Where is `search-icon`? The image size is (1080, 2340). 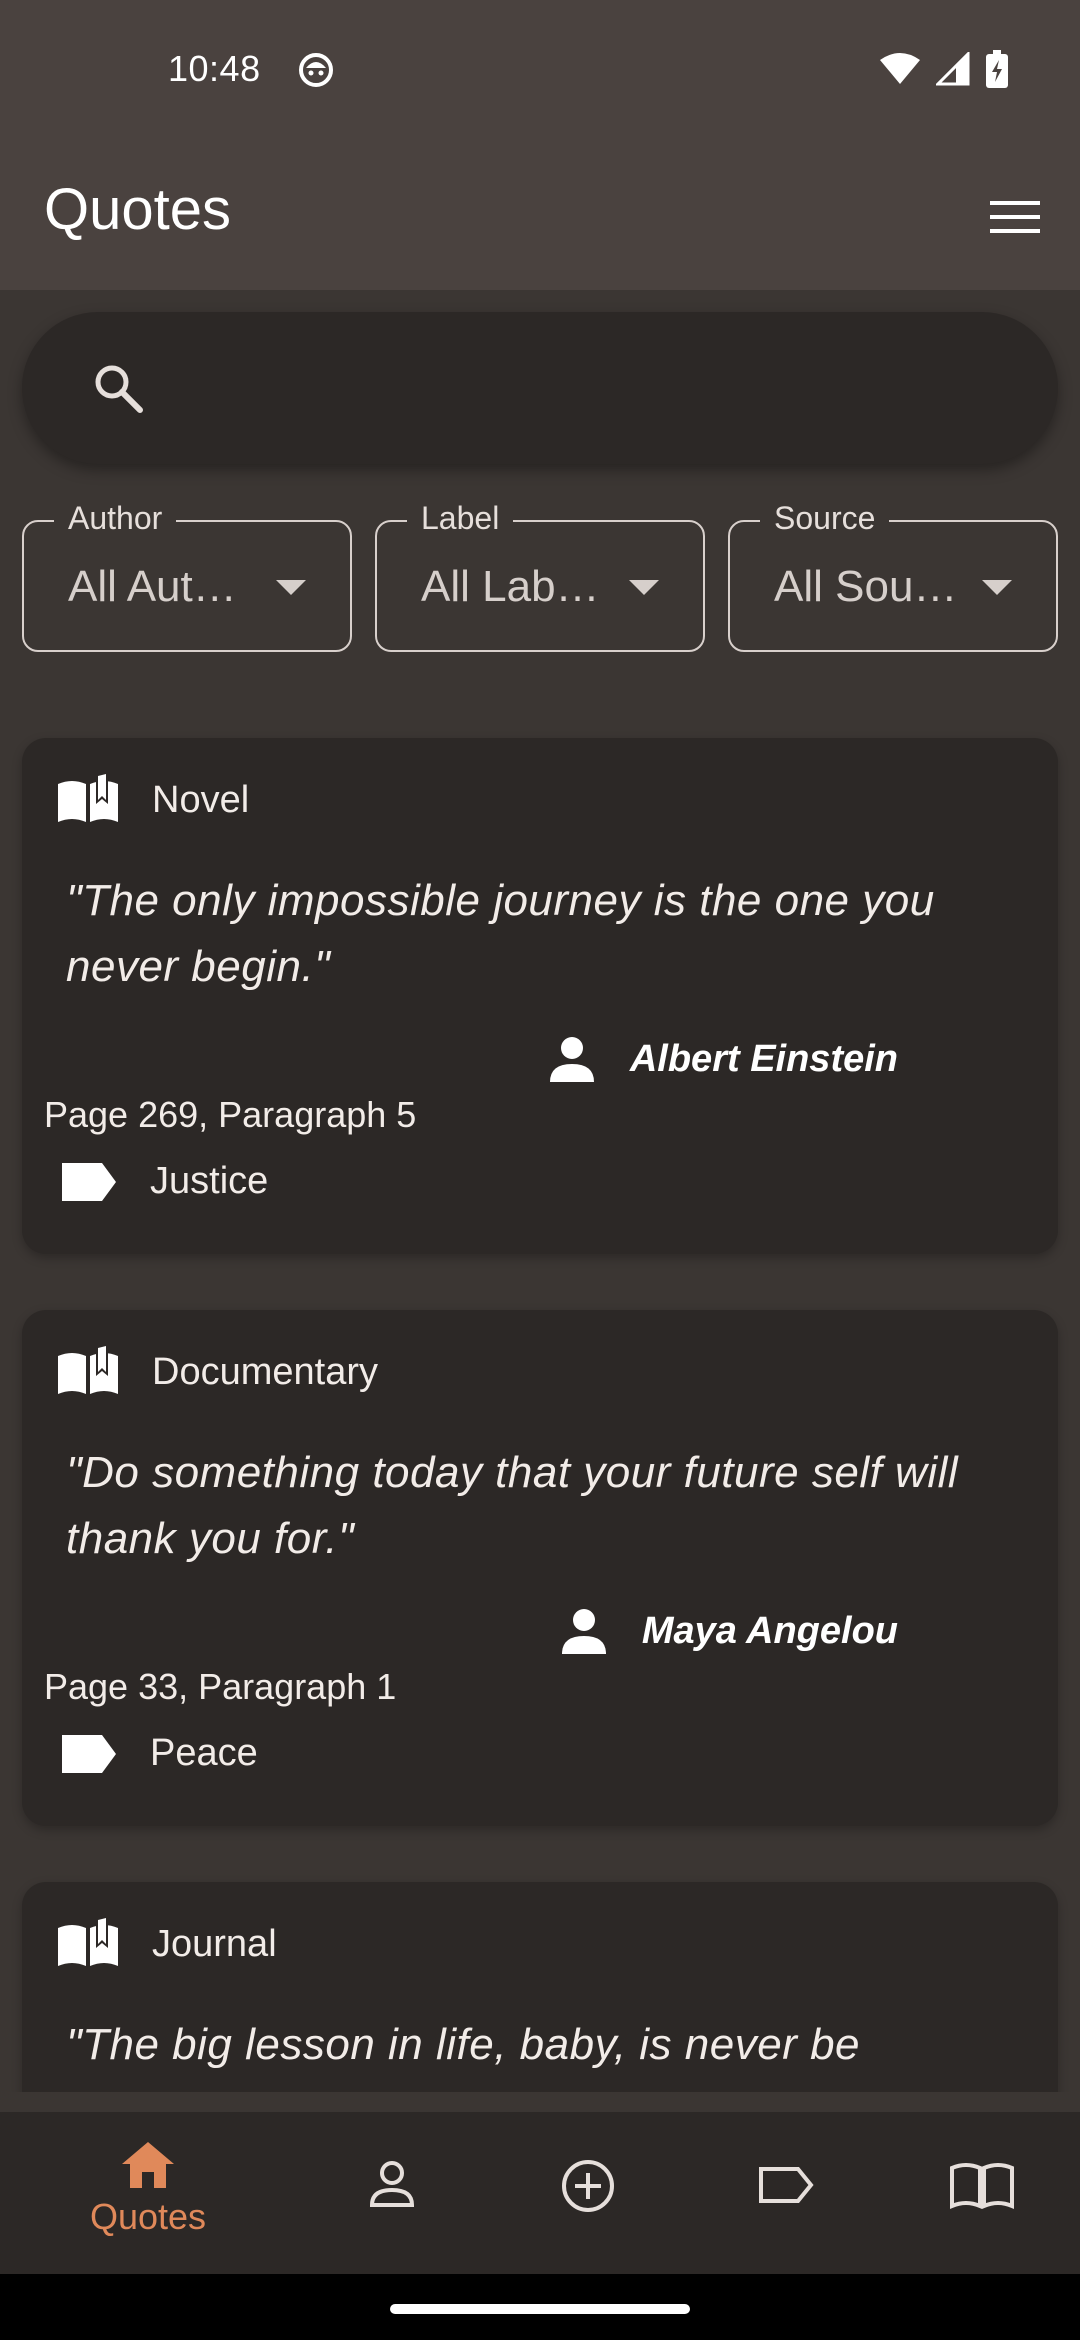 search-icon is located at coordinates (119, 389).